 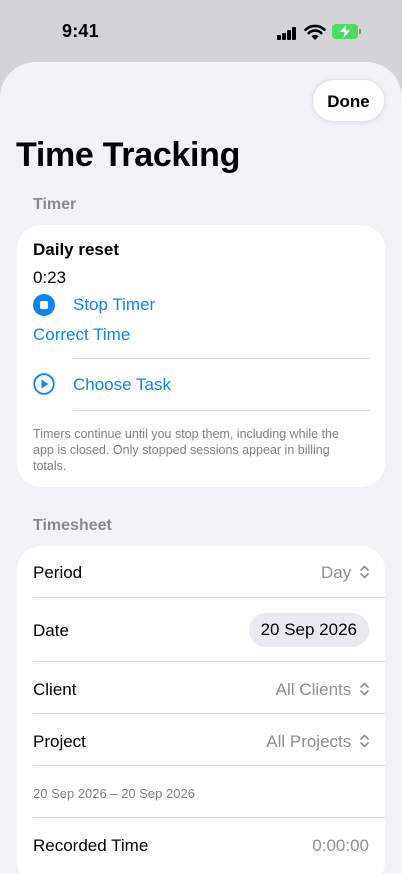 I want to click on project-label: Project, so click(x=59, y=741).